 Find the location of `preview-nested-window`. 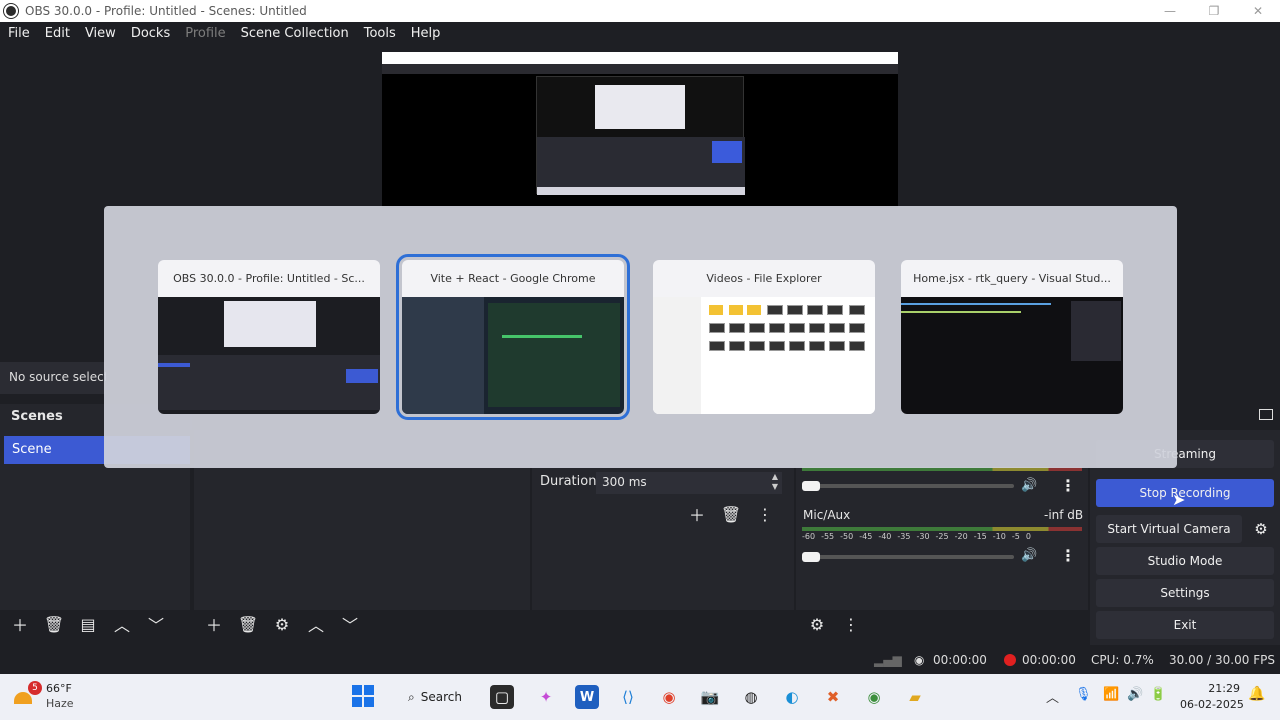

preview-nested-window is located at coordinates (640, 135).